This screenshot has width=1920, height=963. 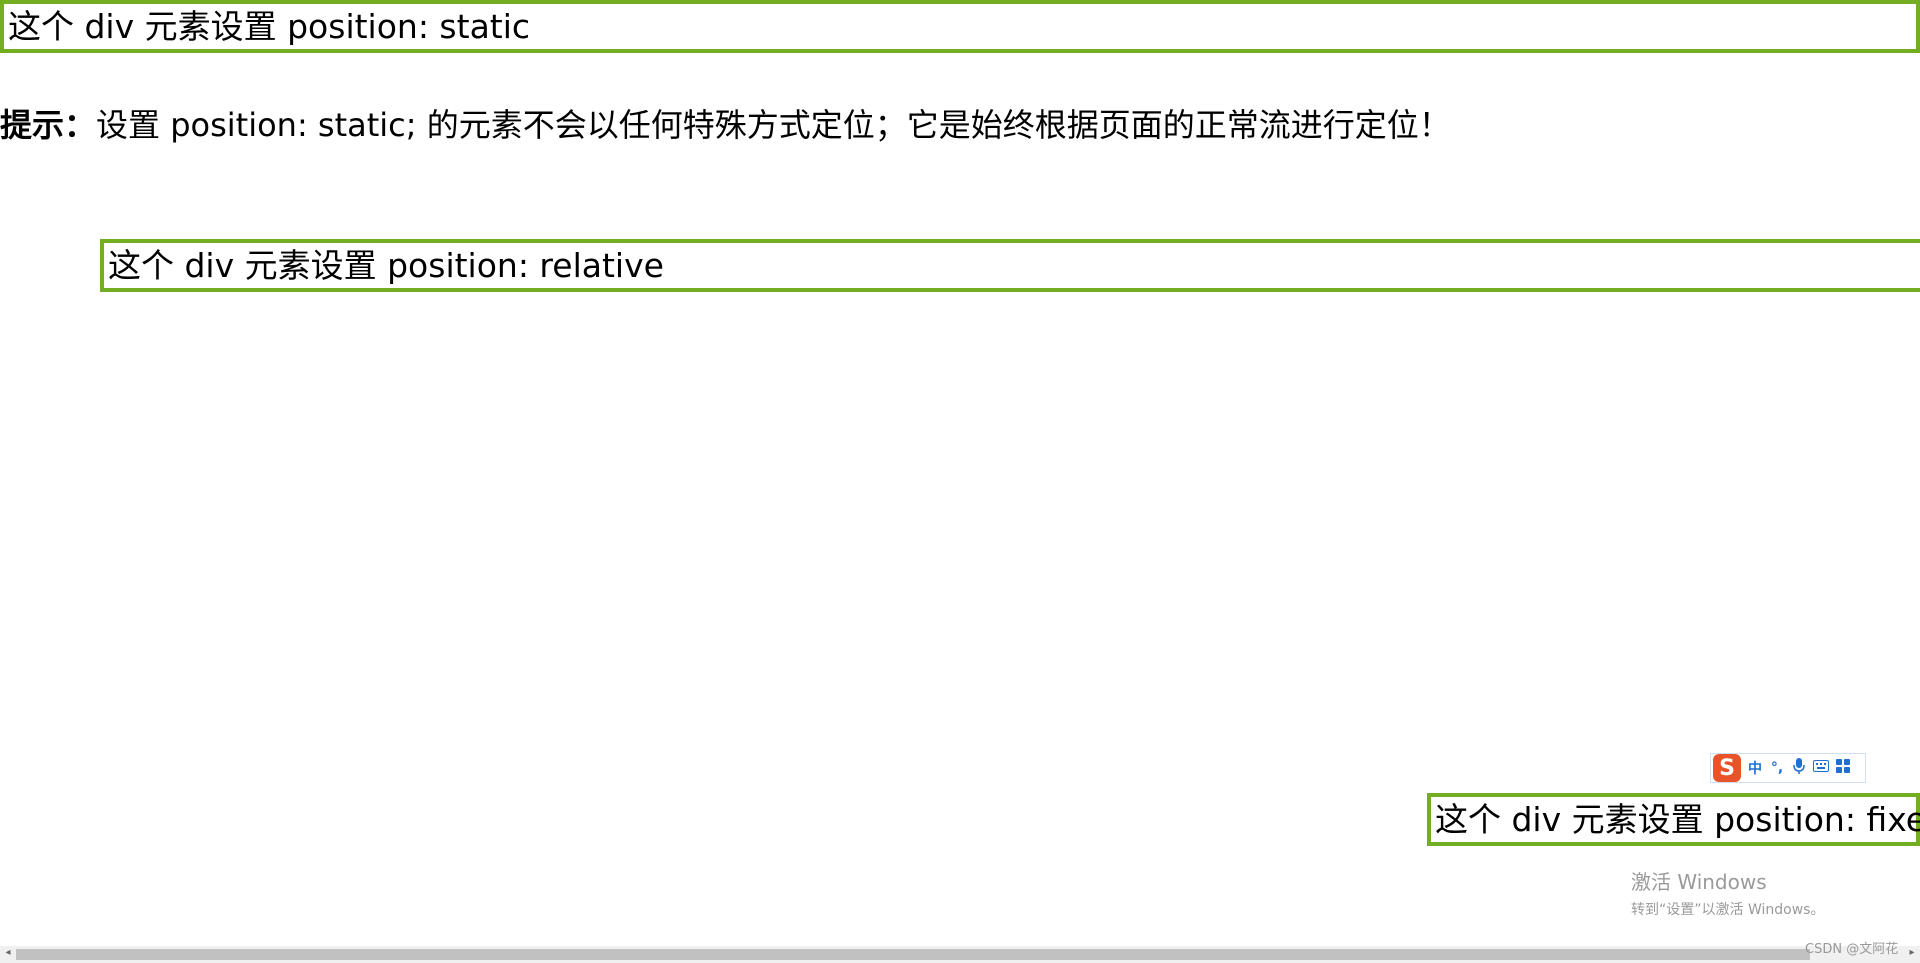 I want to click on watermark-title: 激活 Windows, so click(x=1699, y=882).